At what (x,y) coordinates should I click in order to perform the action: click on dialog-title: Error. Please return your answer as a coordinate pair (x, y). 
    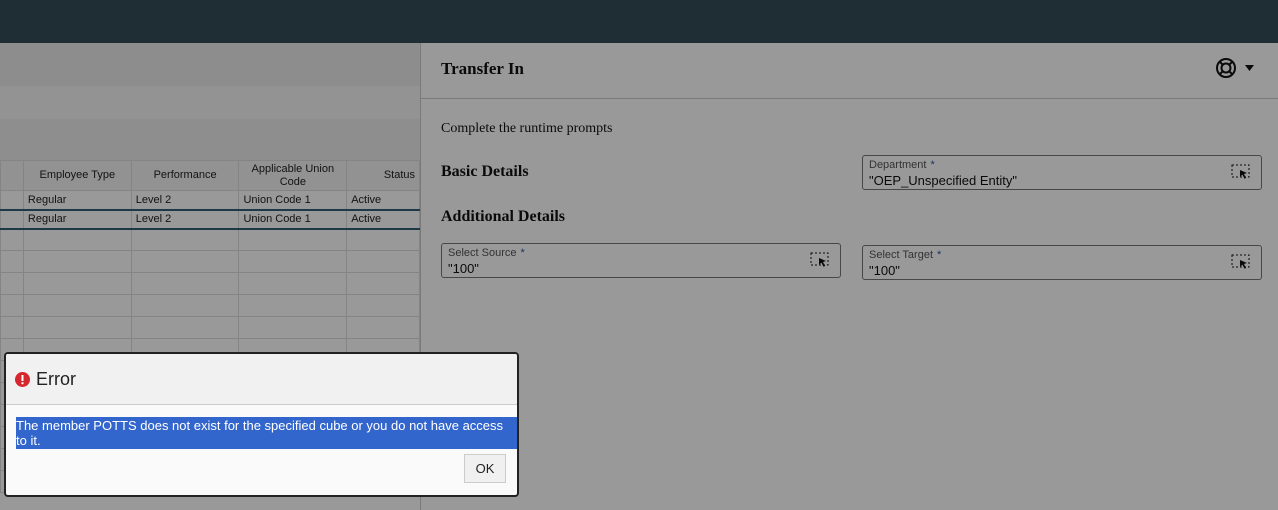
    Looking at the image, I should click on (56, 378).